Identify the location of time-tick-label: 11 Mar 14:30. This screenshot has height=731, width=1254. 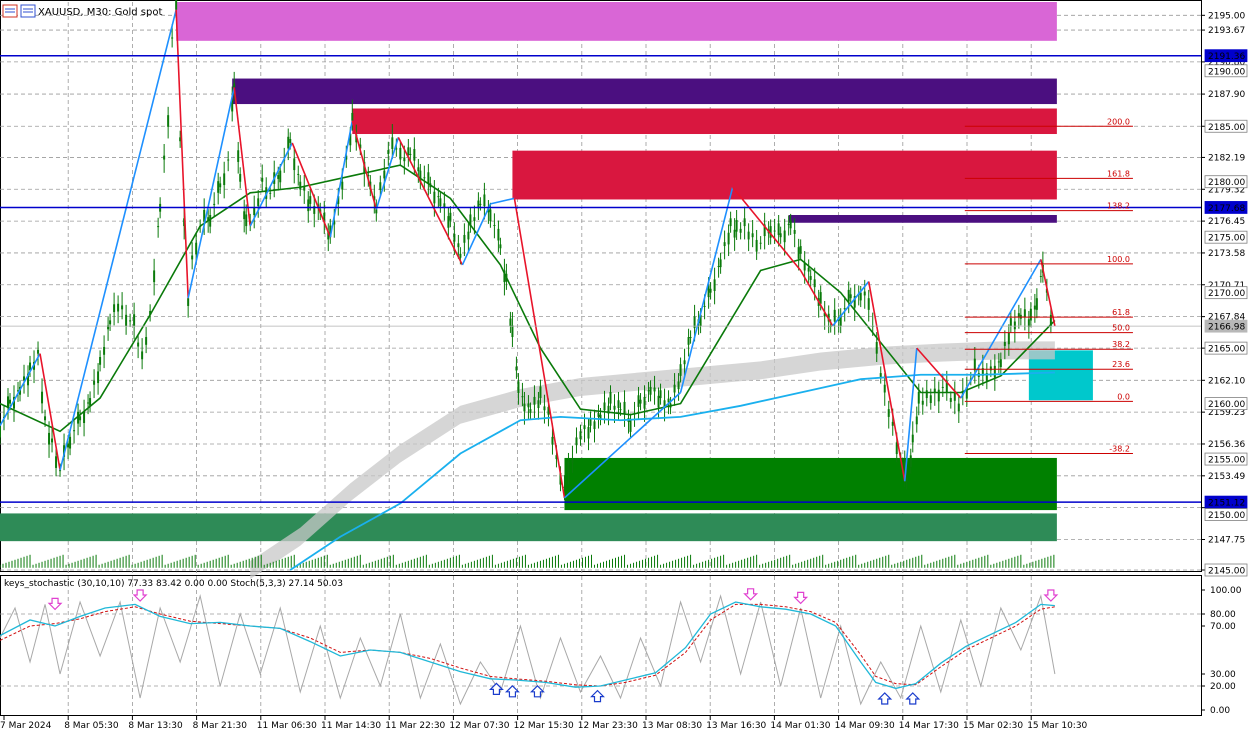
(351, 726).